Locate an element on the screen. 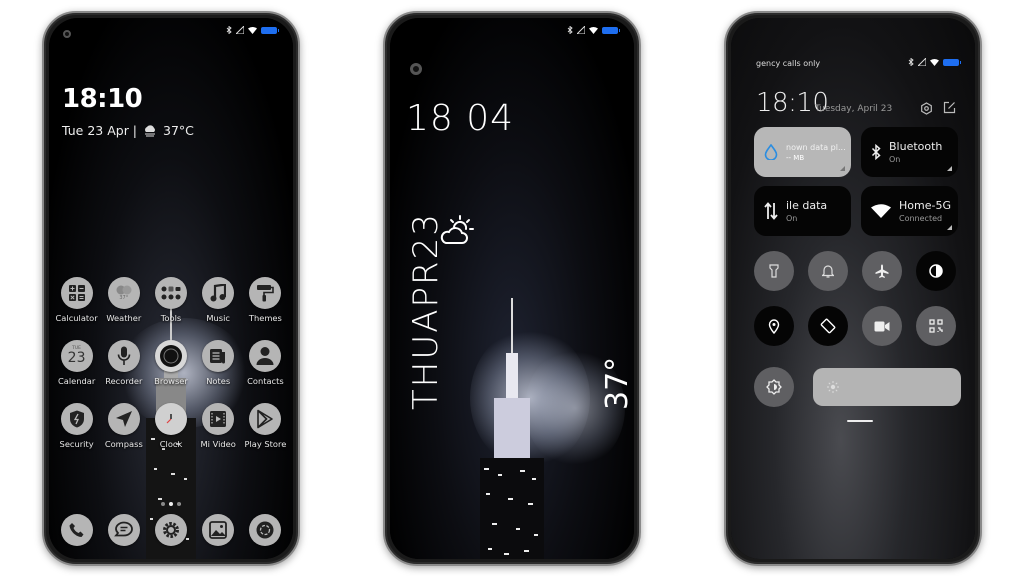 Image resolution: width=1024 pixels, height=576 pixels. toggle-dark-mode is located at coordinates (936, 271).